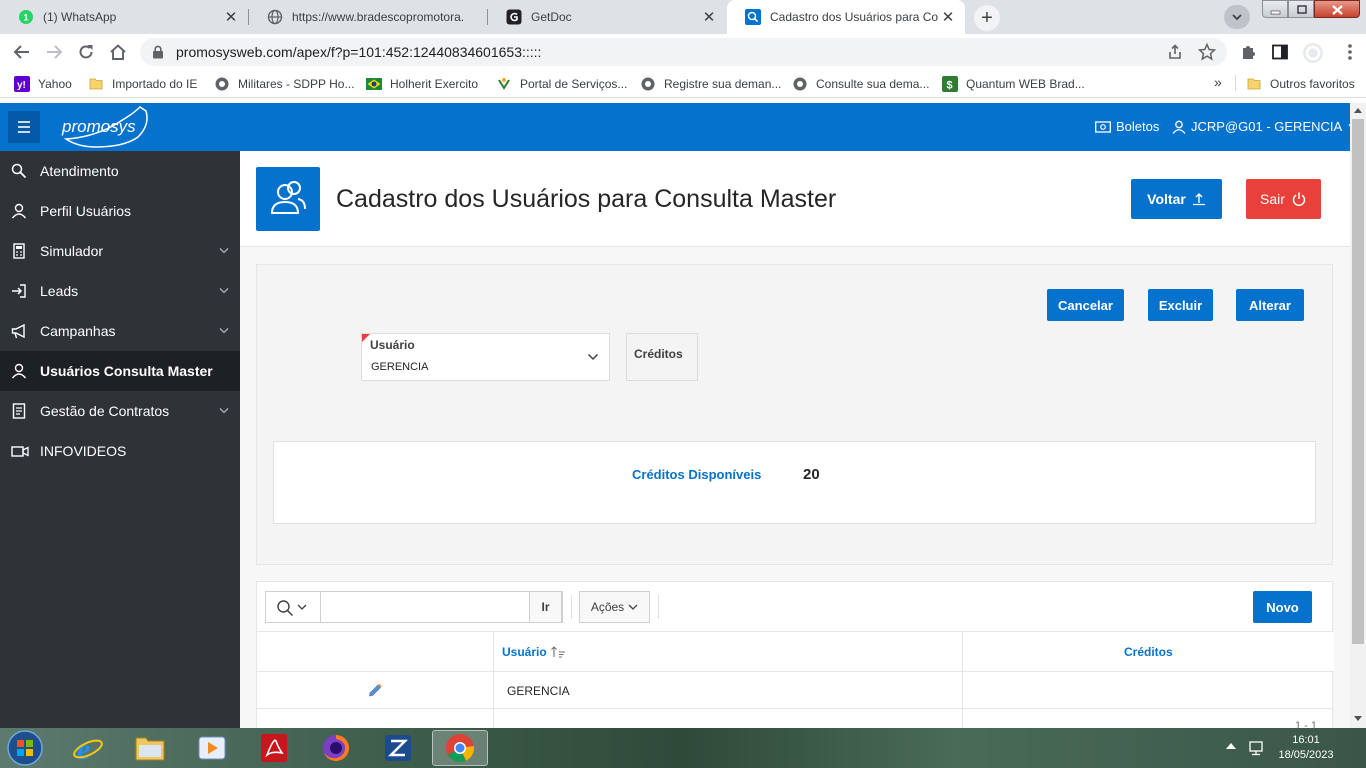 This screenshot has width=1366, height=768. What do you see at coordinates (105, 411) in the screenshot?
I see `nav-label: Gestão de Contratos` at bounding box center [105, 411].